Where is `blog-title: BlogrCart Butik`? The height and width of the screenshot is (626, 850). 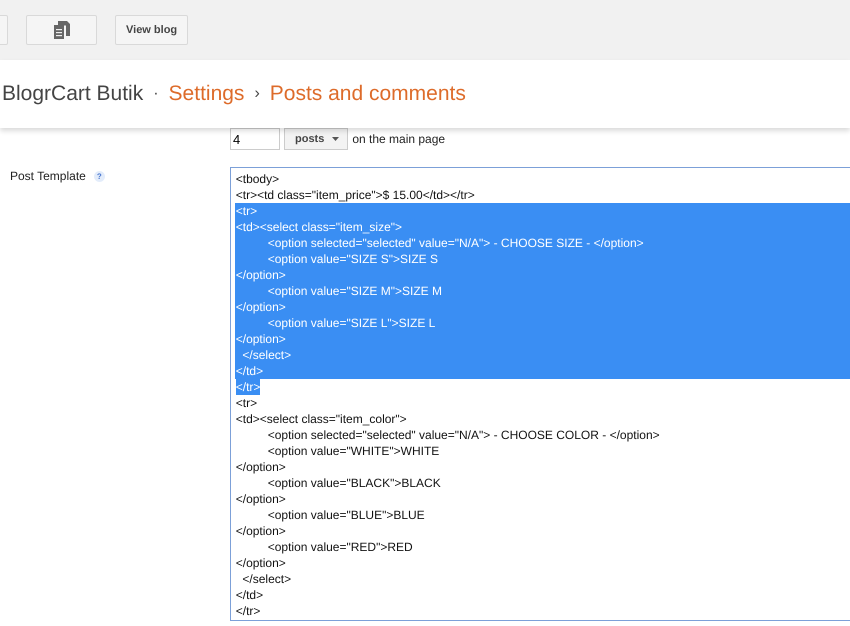 blog-title: BlogrCart Butik is located at coordinates (73, 94).